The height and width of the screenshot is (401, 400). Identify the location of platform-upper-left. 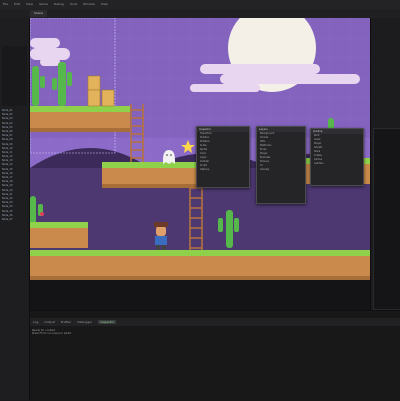
(80, 119).